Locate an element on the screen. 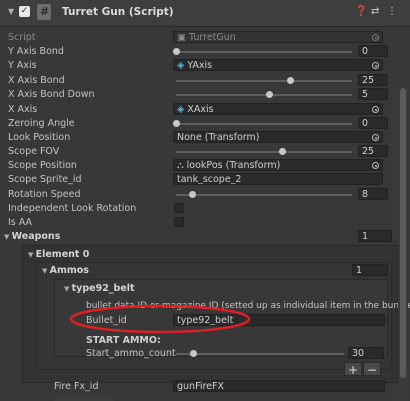 The image size is (410, 401). weapons-foldout: ▼ Weapons is located at coordinates (32, 237).